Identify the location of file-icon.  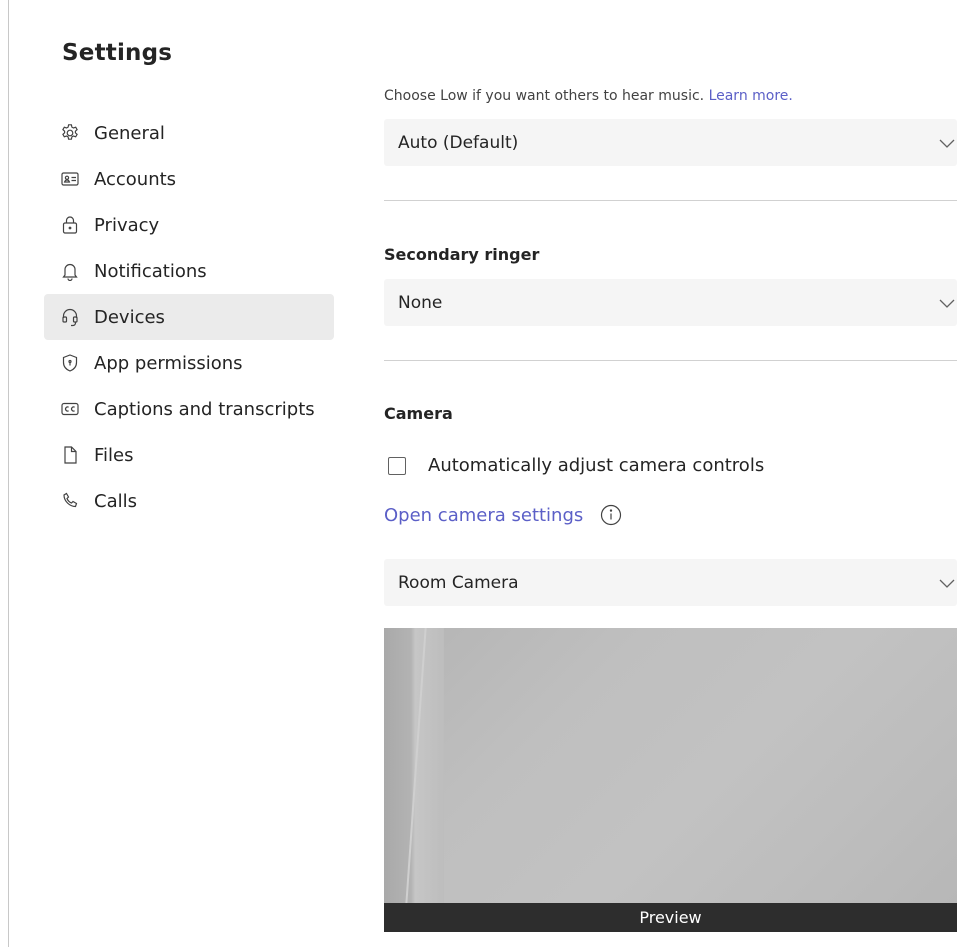
(70, 455).